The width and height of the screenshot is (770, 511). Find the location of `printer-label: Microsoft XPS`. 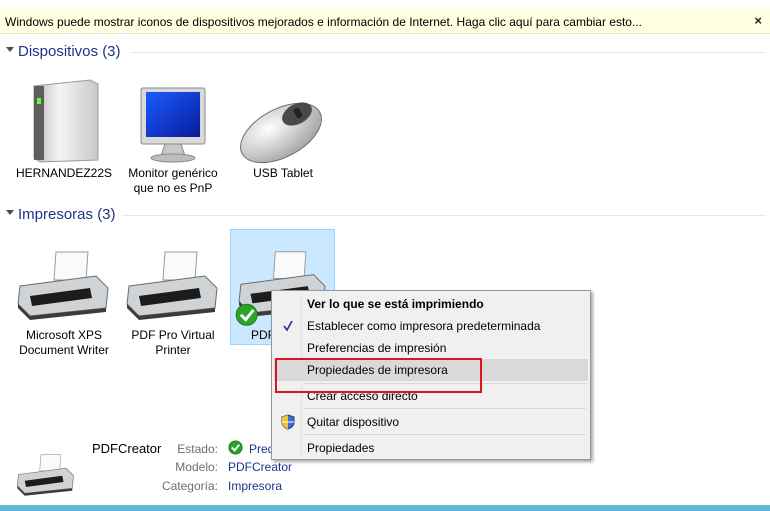

printer-label: Microsoft XPS is located at coordinates (64, 335).